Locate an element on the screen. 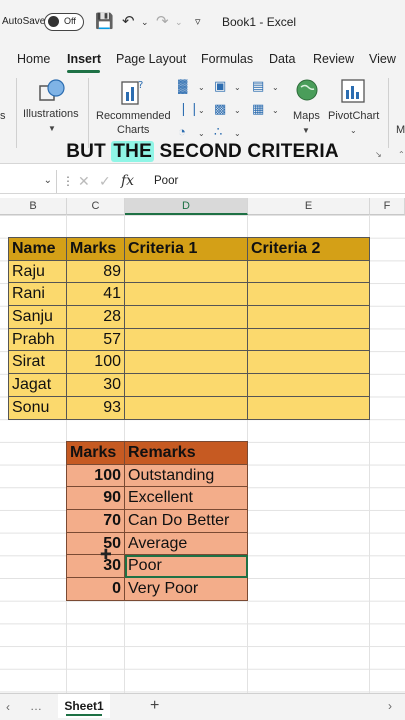 Image resolution: width=405 pixels, height=720 pixels. scatter-chart-dropdown-icon: ⌄ is located at coordinates (237, 133).